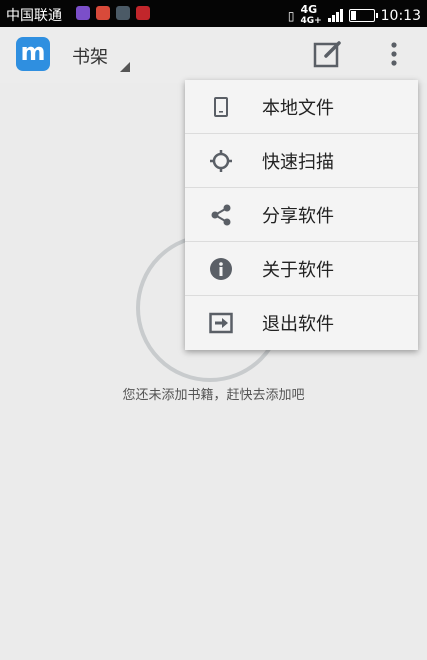 The image size is (427, 660). Describe the element at coordinates (213, 55) in the screenshot. I see `app-bar: m 书架` at that location.